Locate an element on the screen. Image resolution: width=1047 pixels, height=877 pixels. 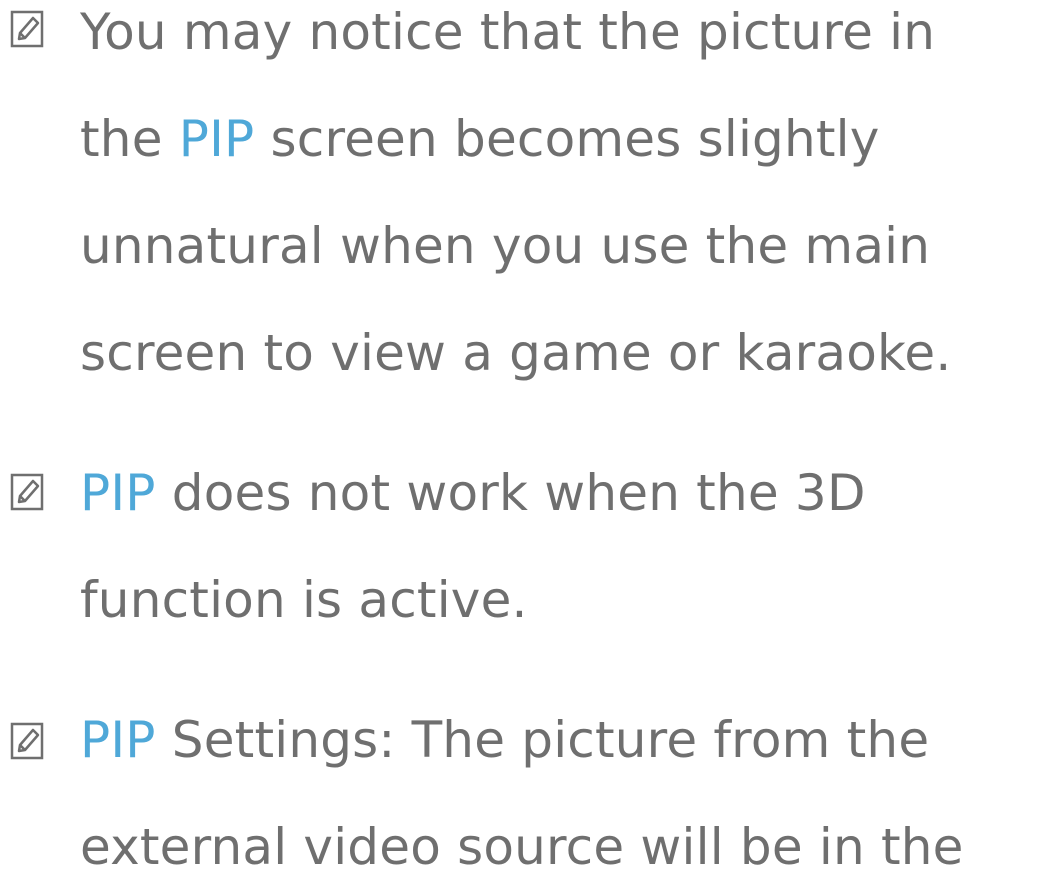
note-3-line-2: external video source will be in the is located at coordinates (522, 847).